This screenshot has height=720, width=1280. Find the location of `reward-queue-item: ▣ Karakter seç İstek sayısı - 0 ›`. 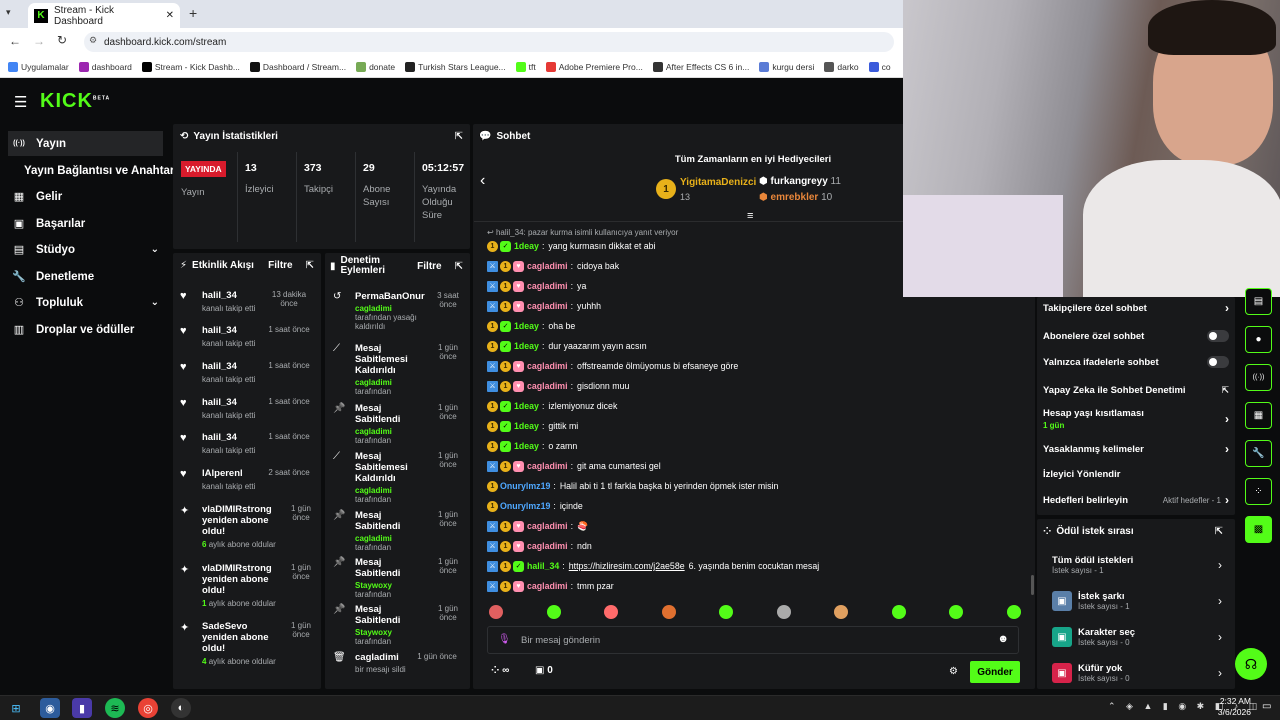

reward-queue-item: ▣ Karakter seç İstek sayısı - 0 › is located at coordinates (1137, 637).